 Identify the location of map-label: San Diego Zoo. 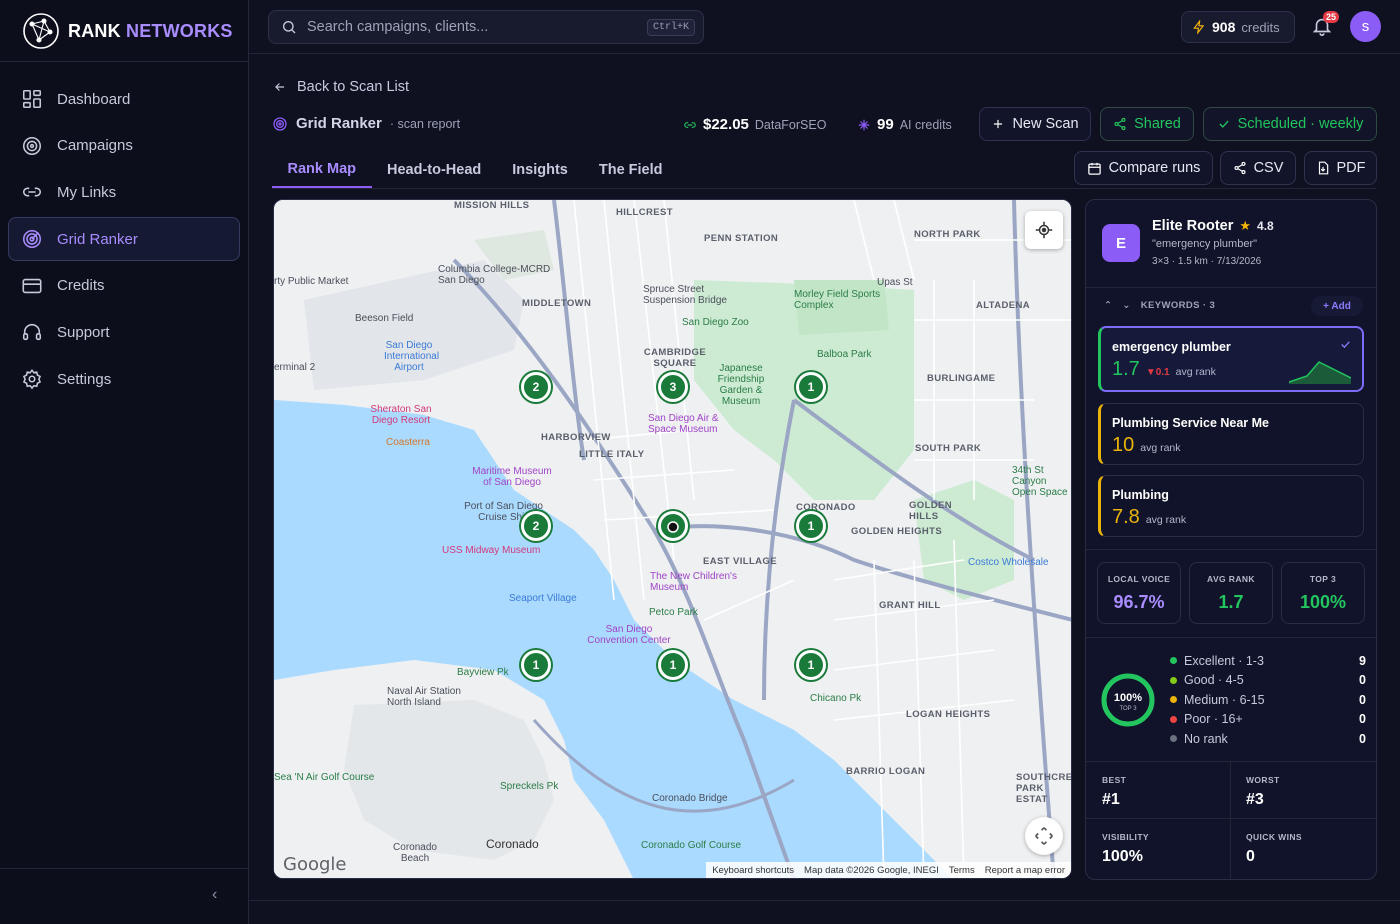
(715, 322).